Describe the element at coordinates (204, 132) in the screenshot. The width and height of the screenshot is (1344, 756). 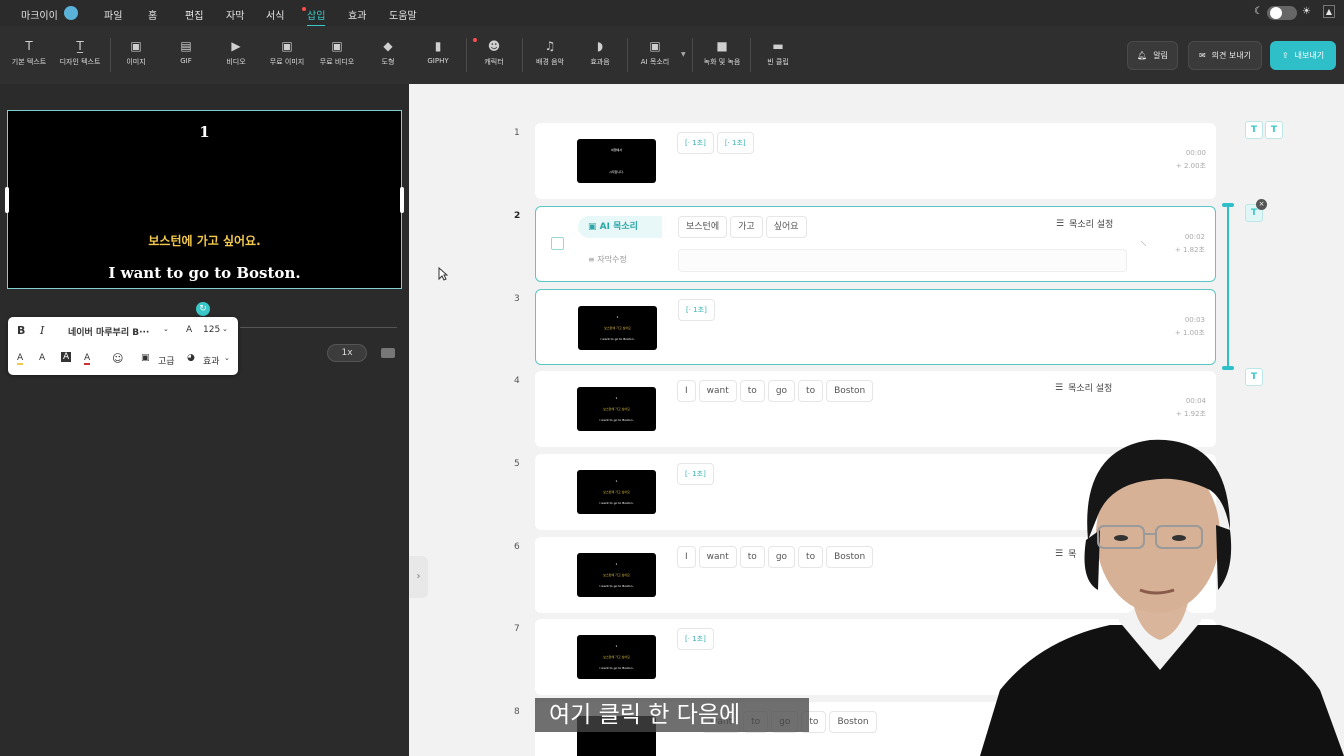
I see `preview-number-text: 1` at that location.